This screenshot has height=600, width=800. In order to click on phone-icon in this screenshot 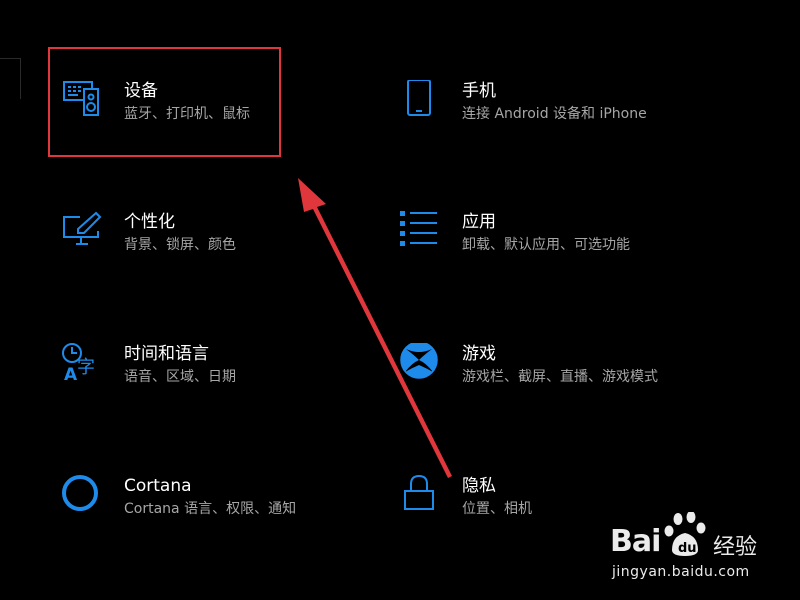, I will do `click(424, 104)`.